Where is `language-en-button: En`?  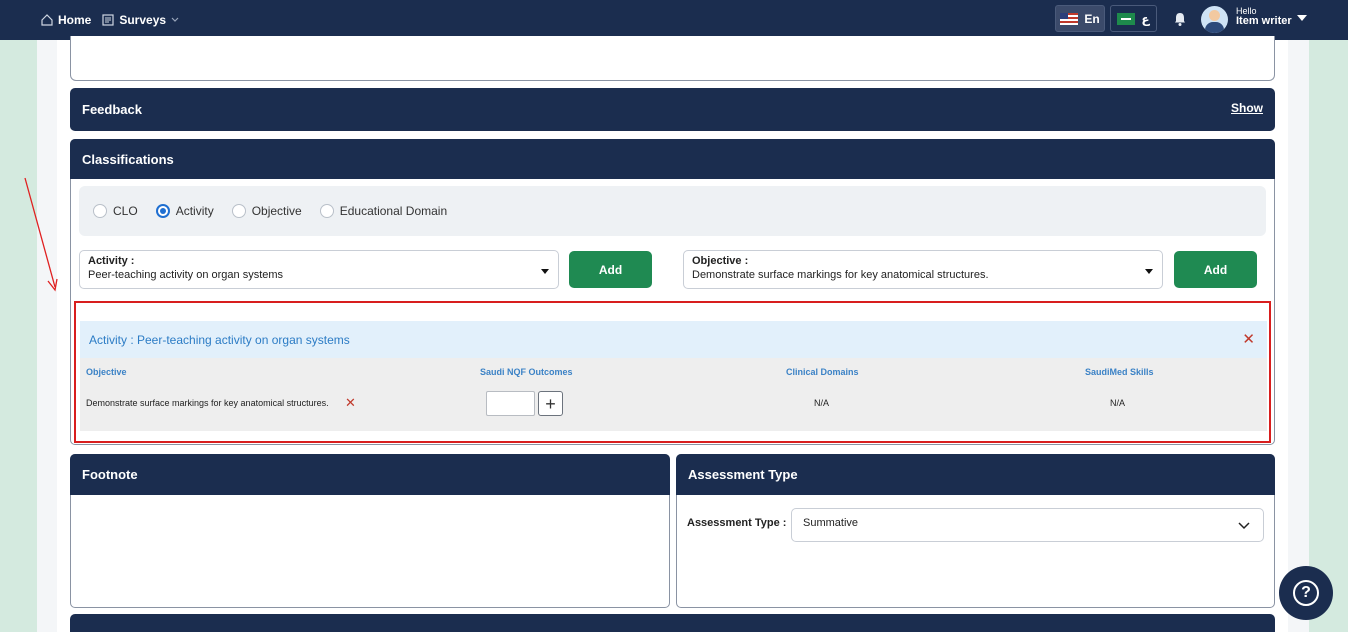
language-en-button: En is located at coordinates (1080, 18).